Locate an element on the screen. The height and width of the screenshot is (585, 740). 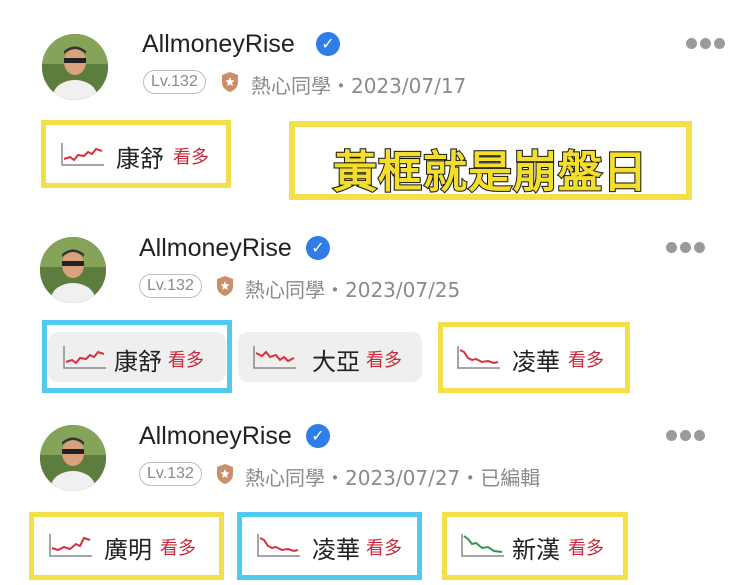
stock-chip: 大亞 看多 is located at coordinates (330, 357).